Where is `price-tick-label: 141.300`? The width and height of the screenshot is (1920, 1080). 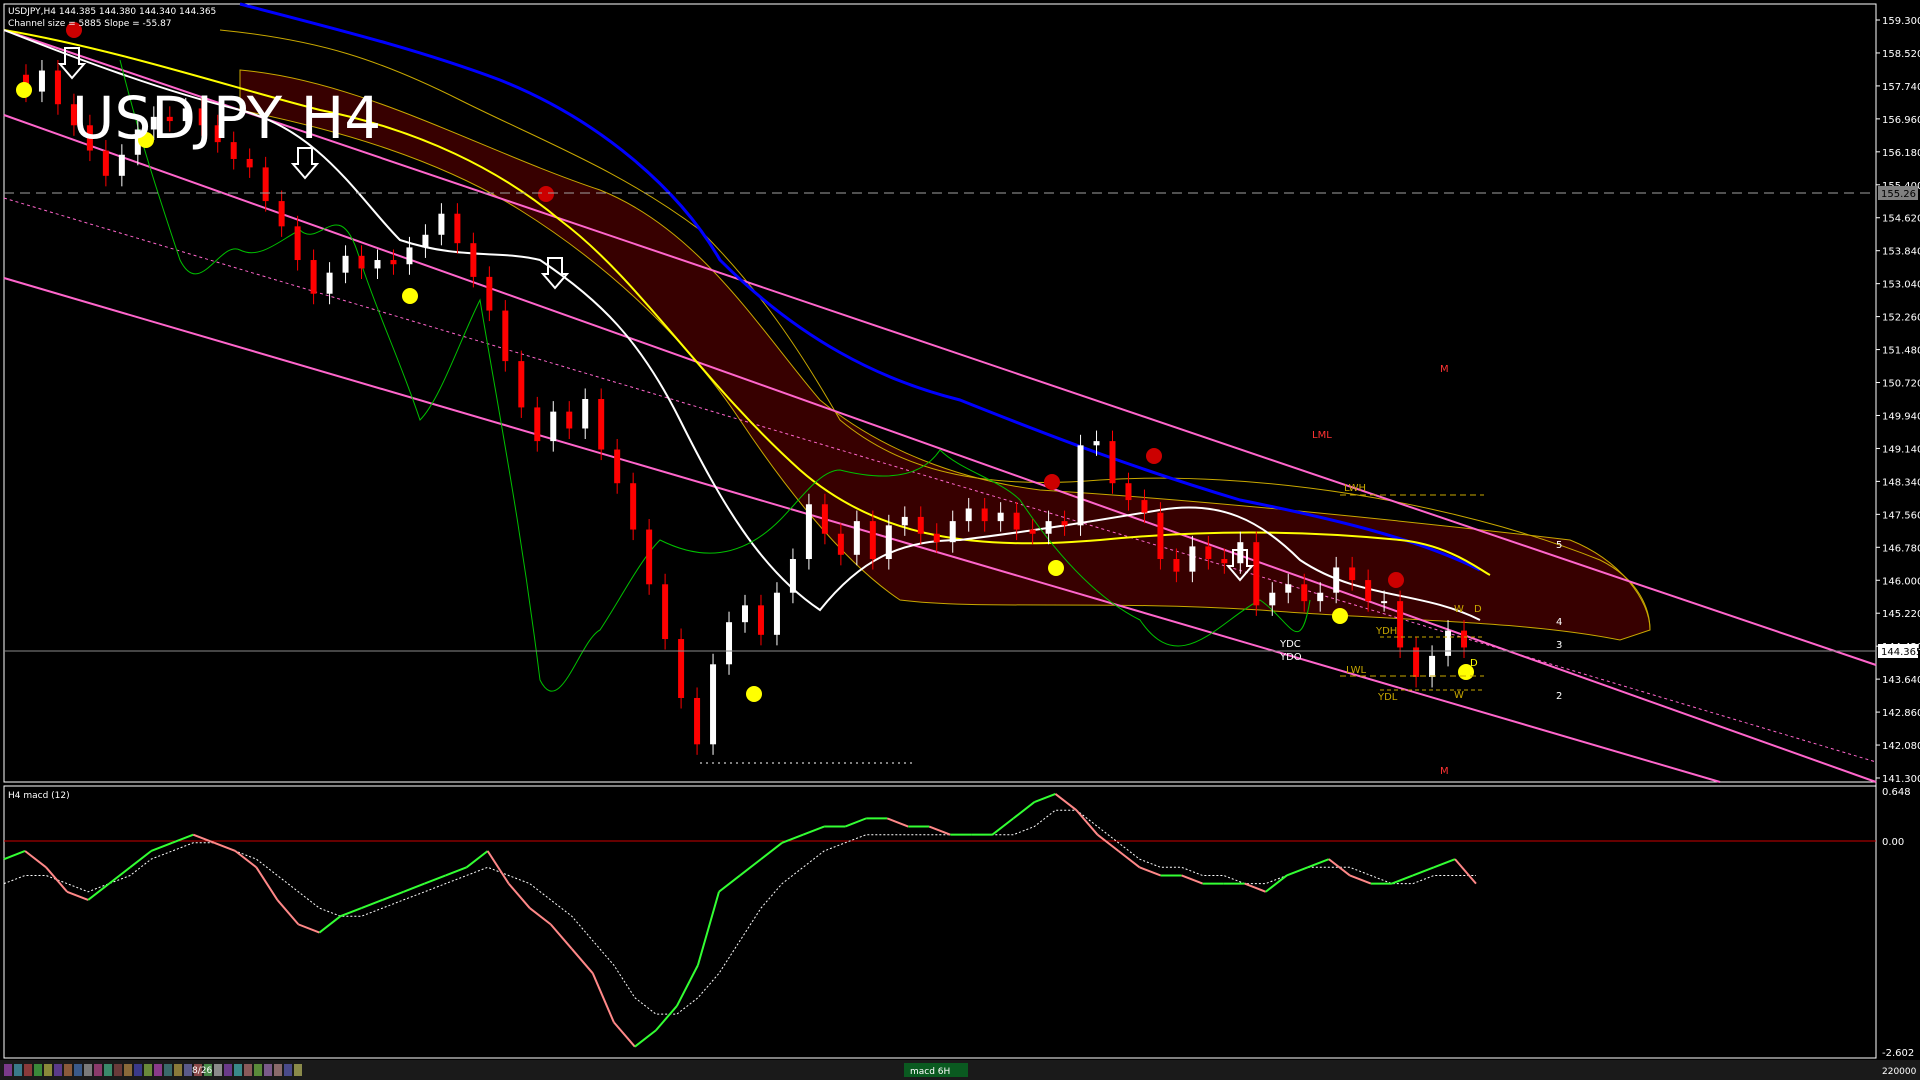
price-tick-label: 141.300 is located at coordinates (1901, 779).